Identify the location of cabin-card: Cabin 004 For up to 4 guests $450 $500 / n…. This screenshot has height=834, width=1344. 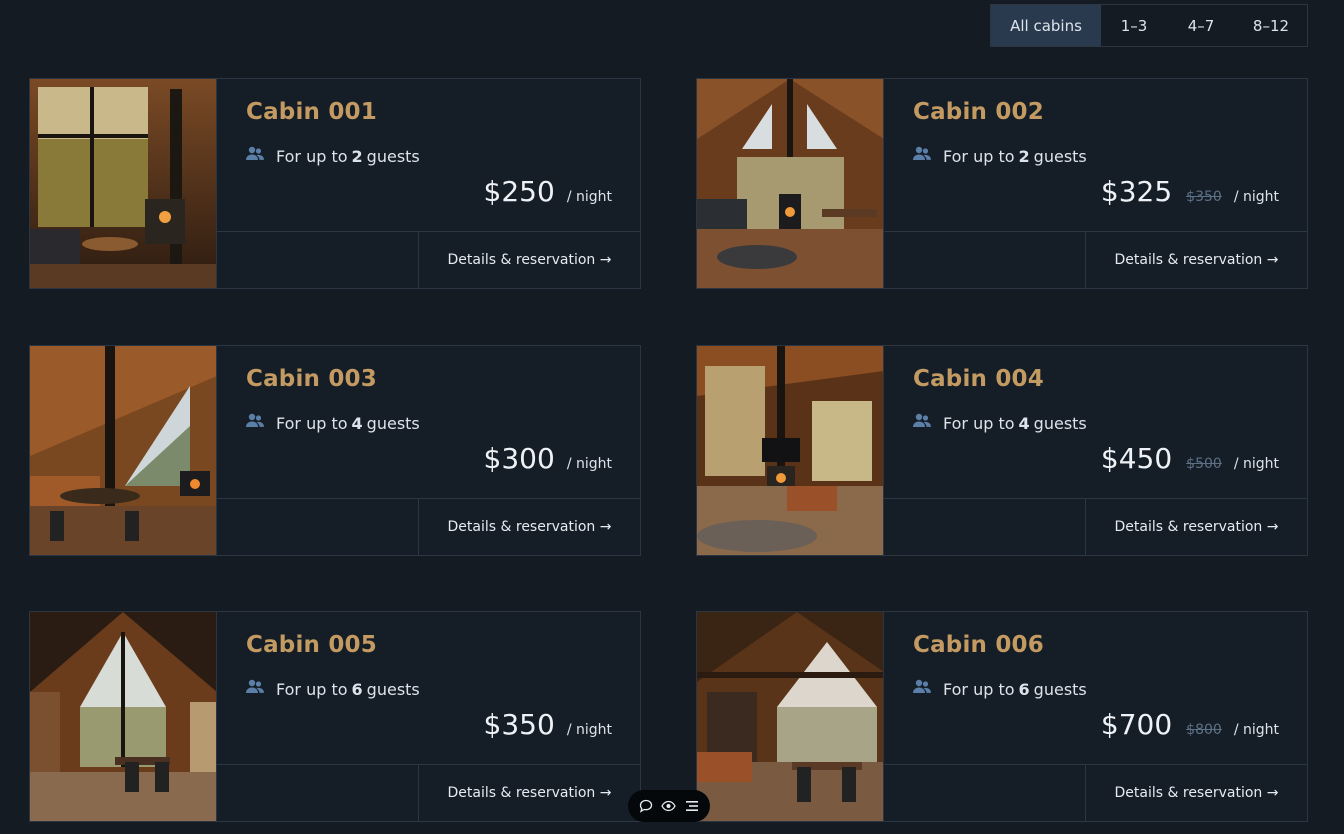
(1002, 450).